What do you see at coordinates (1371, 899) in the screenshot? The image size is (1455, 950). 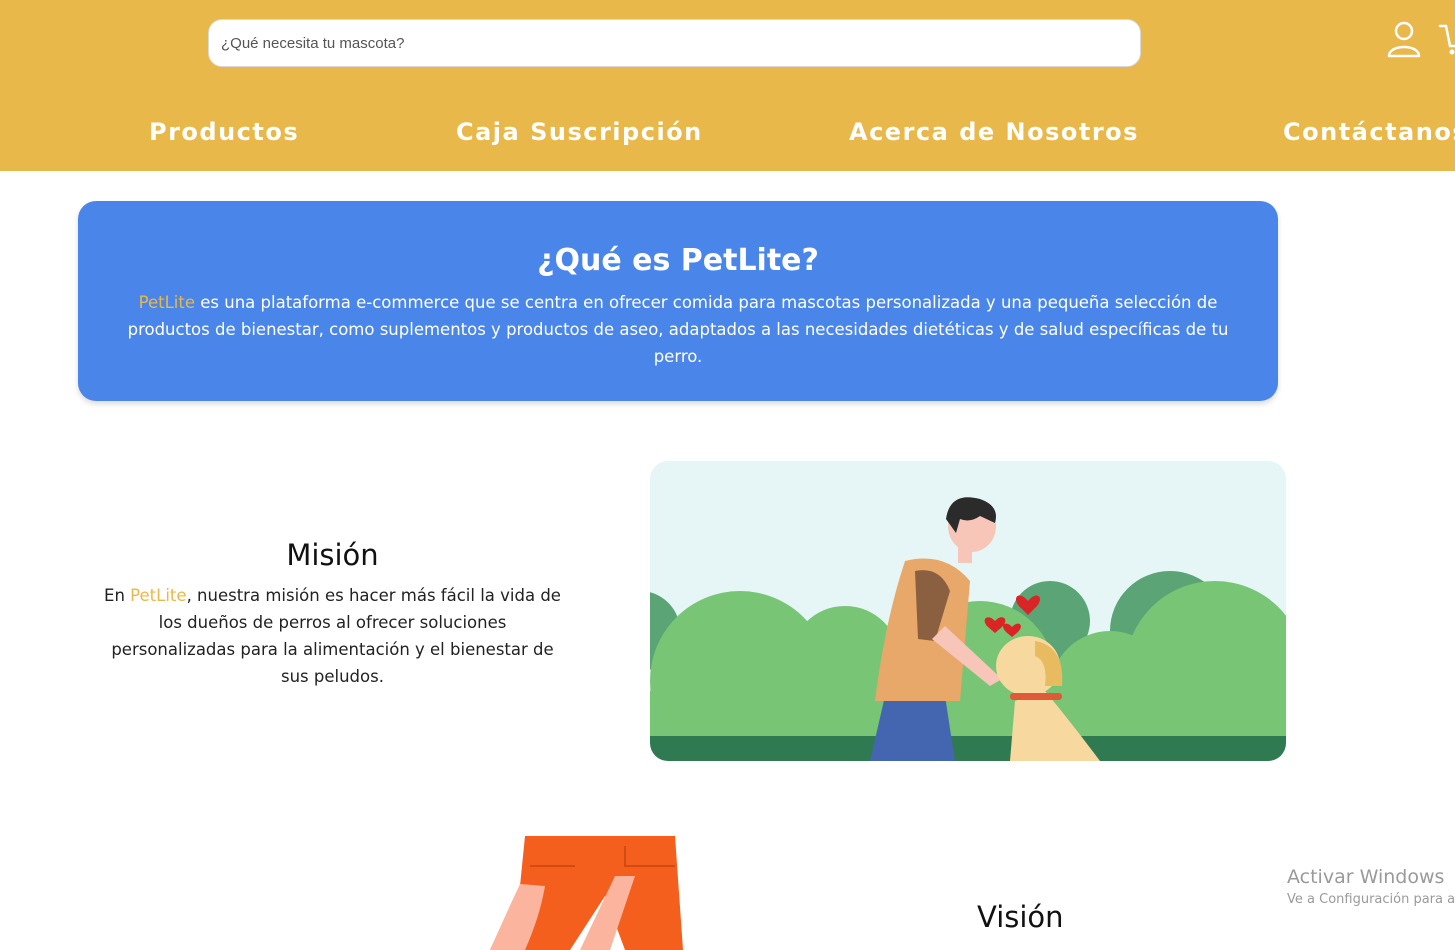 I see `watermark-subtitle: Ve a Configuración para activar Windows.` at bounding box center [1371, 899].